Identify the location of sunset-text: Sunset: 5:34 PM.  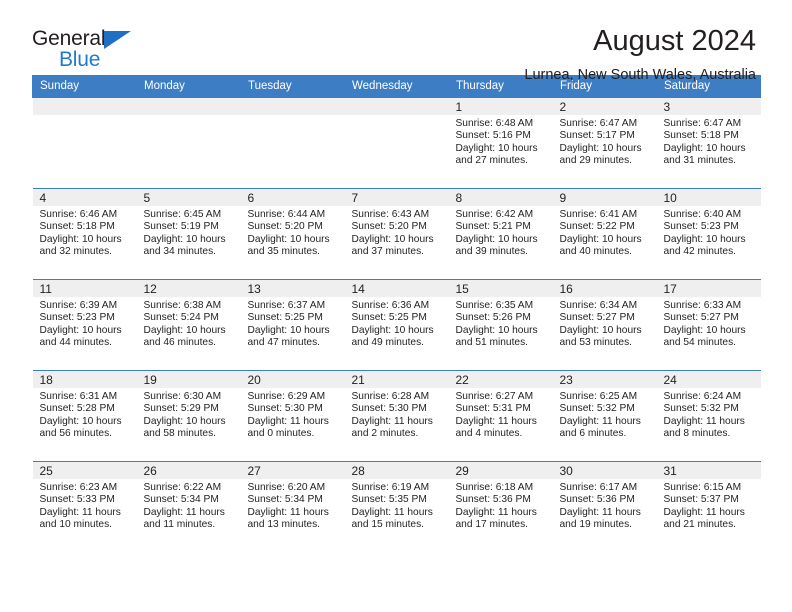
(285, 500).